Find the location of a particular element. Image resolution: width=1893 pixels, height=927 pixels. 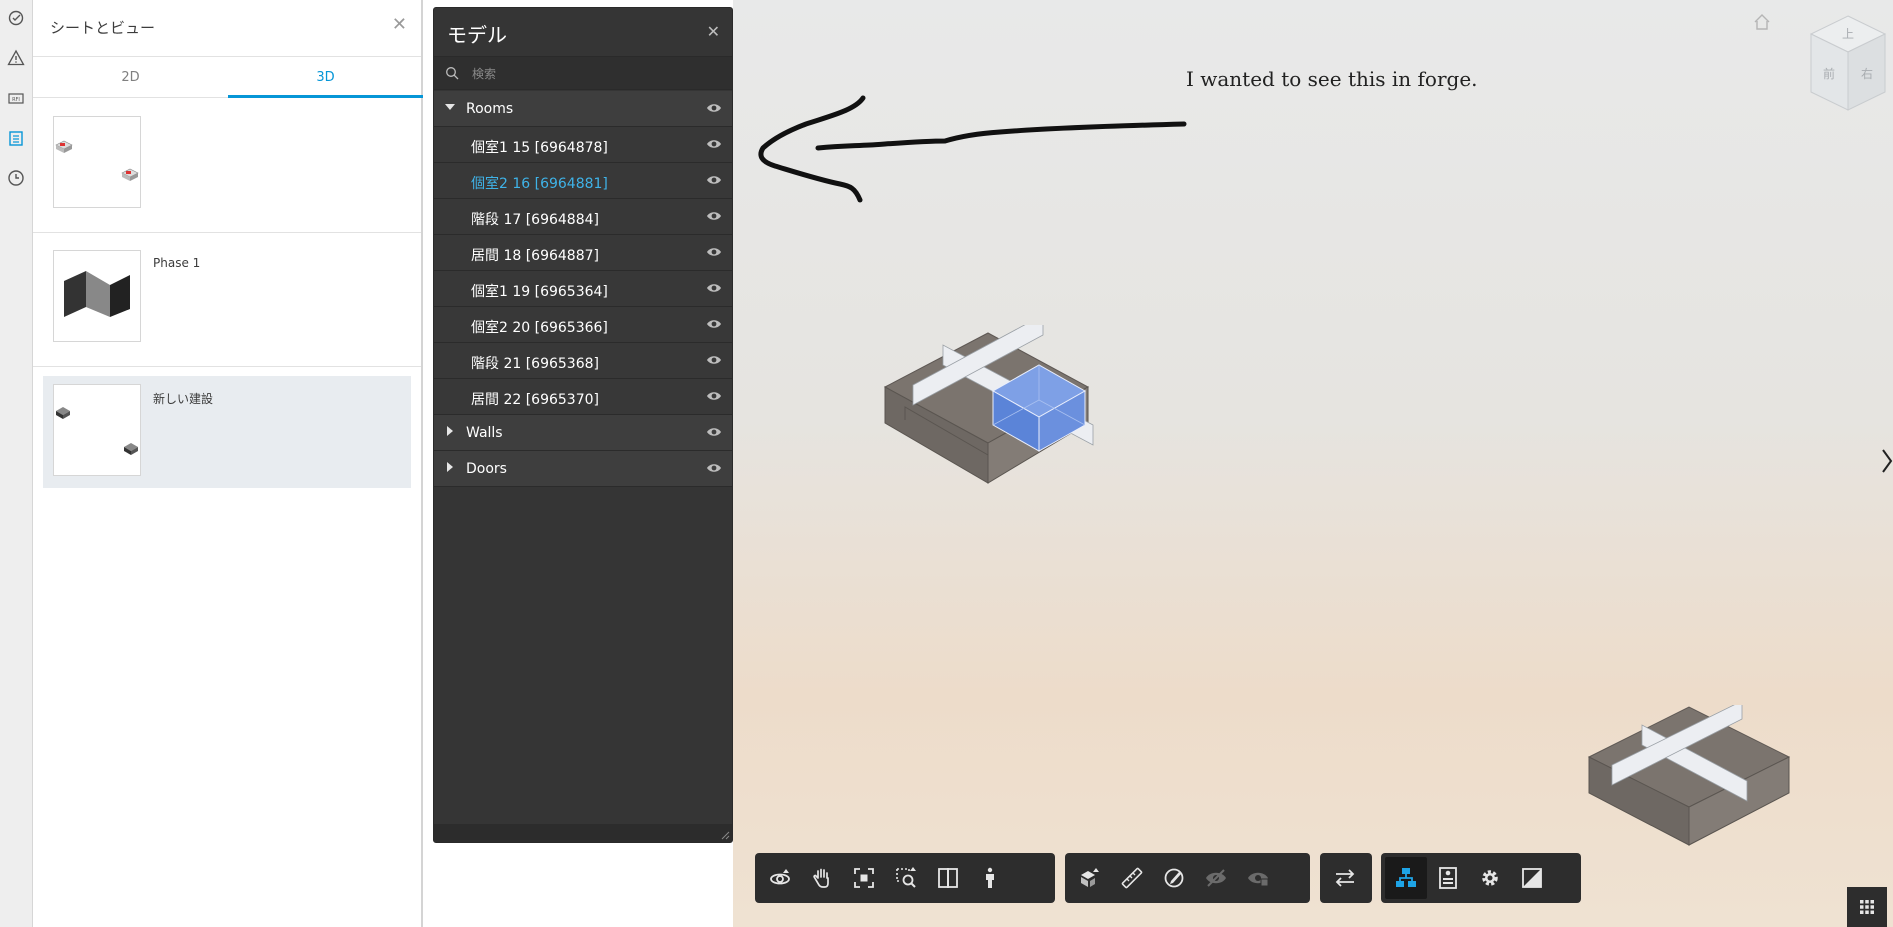

tree-item-label: 居間 18 [6964887] is located at coordinates (535, 256).